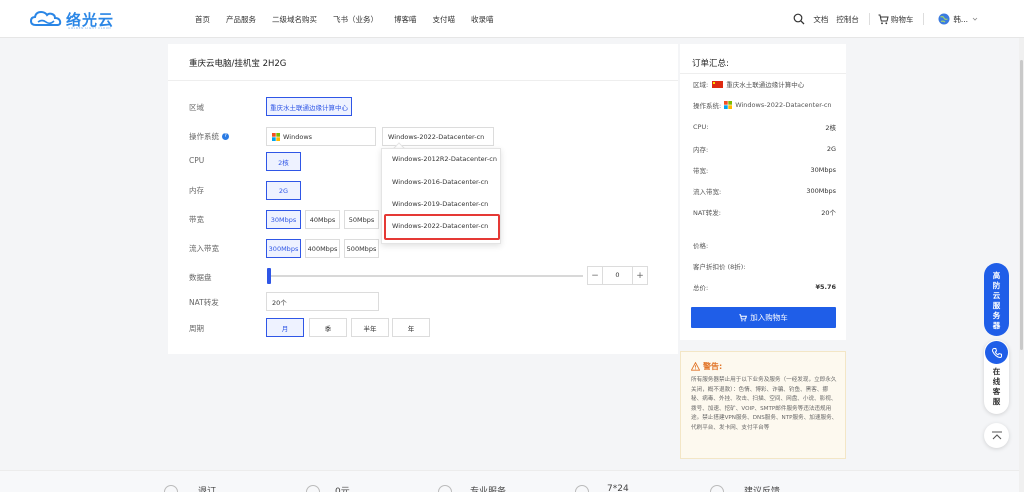  What do you see at coordinates (171, 488) in the screenshot?
I see `refund-icon` at bounding box center [171, 488].